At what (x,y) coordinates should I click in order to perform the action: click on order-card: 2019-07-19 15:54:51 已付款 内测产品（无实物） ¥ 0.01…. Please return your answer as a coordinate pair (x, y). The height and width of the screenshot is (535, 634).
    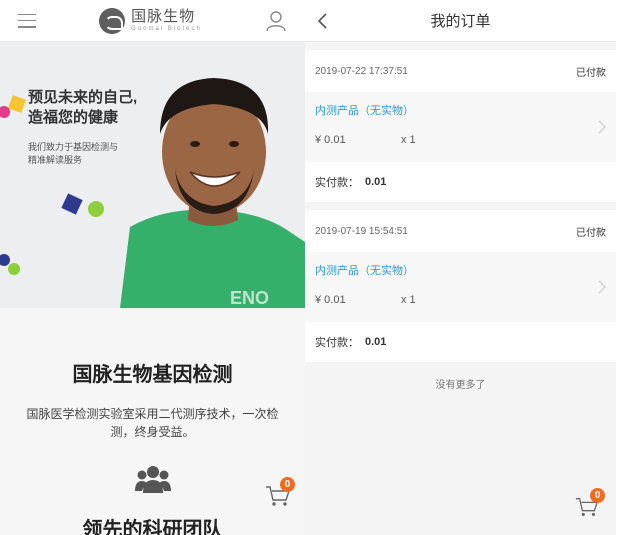
    Looking at the image, I should click on (460, 286).